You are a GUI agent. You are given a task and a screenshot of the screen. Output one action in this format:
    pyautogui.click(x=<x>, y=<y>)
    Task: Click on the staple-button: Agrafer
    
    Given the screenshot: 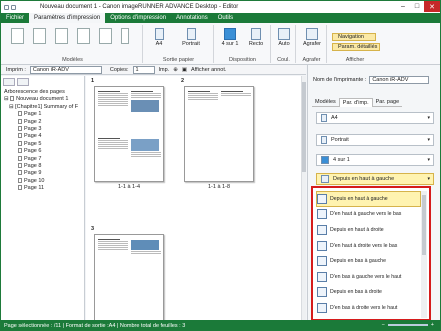 What is the action you would take?
    pyautogui.click(x=312, y=37)
    